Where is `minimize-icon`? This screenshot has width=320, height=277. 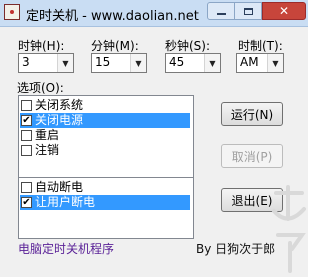 minimize-icon is located at coordinates (221, 14).